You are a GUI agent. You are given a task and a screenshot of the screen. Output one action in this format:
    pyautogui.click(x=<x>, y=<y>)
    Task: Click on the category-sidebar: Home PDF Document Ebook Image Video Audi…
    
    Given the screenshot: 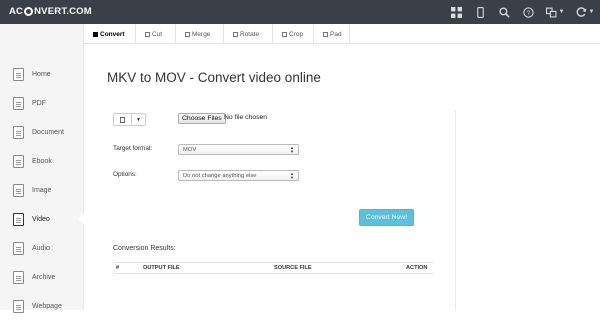 What is the action you would take?
    pyautogui.click(x=42, y=168)
    